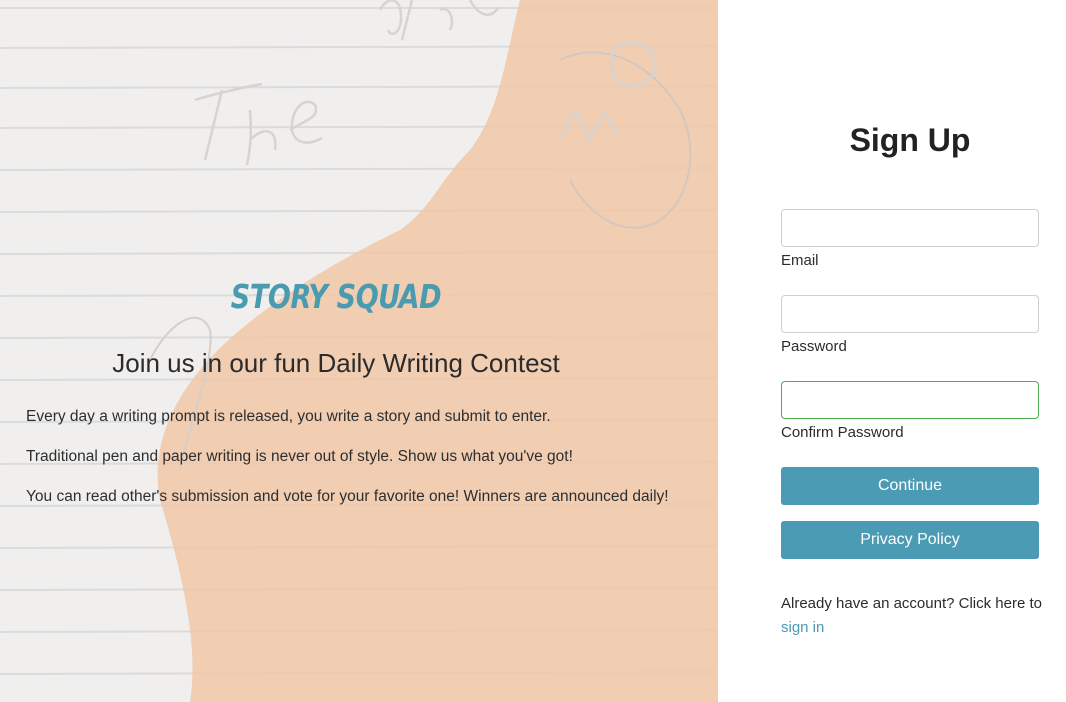 The width and height of the screenshot is (1066, 702). I want to click on continue-button: Continue, so click(910, 486).